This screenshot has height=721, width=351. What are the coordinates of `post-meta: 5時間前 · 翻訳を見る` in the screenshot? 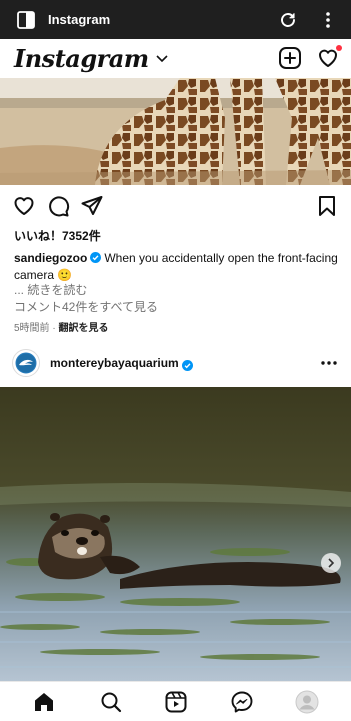 It's located at (61, 326).